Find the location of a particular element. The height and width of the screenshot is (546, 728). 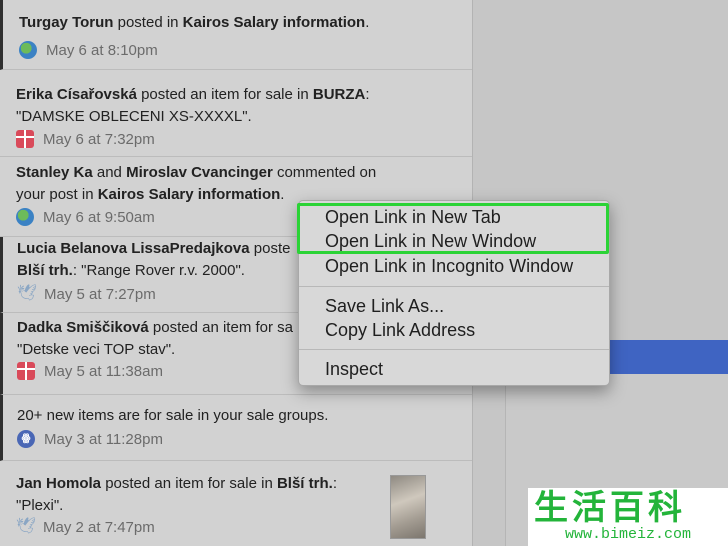

notification-item-title: "Detske veci TOP stav". is located at coordinates (96, 349).